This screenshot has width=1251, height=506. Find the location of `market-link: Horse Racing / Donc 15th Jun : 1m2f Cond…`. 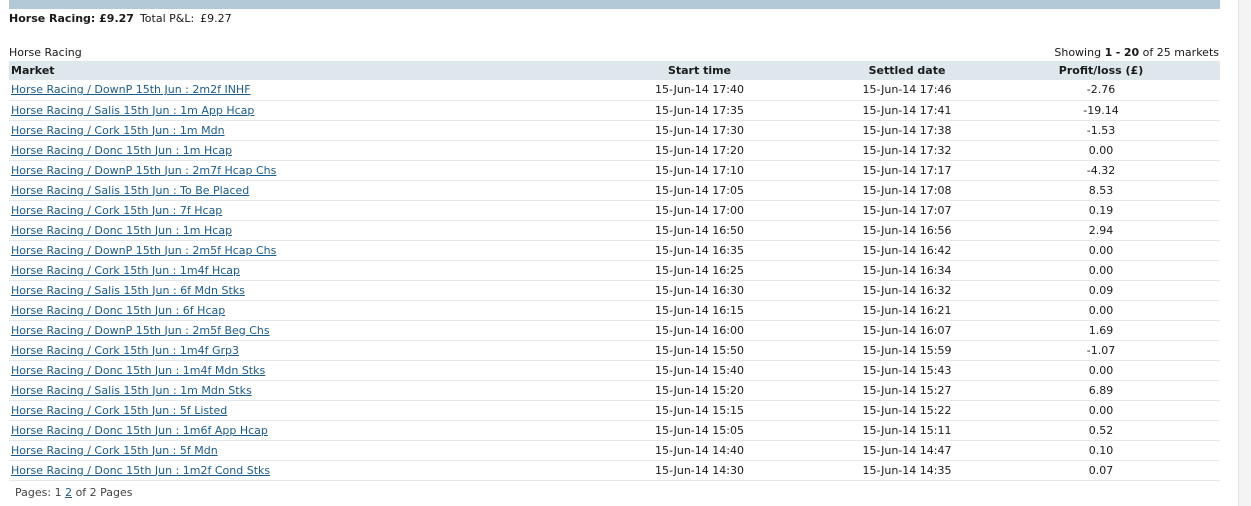

market-link: Horse Racing / Donc 15th Jun : 1m2f Cond… is located at coordinates (140, 470).